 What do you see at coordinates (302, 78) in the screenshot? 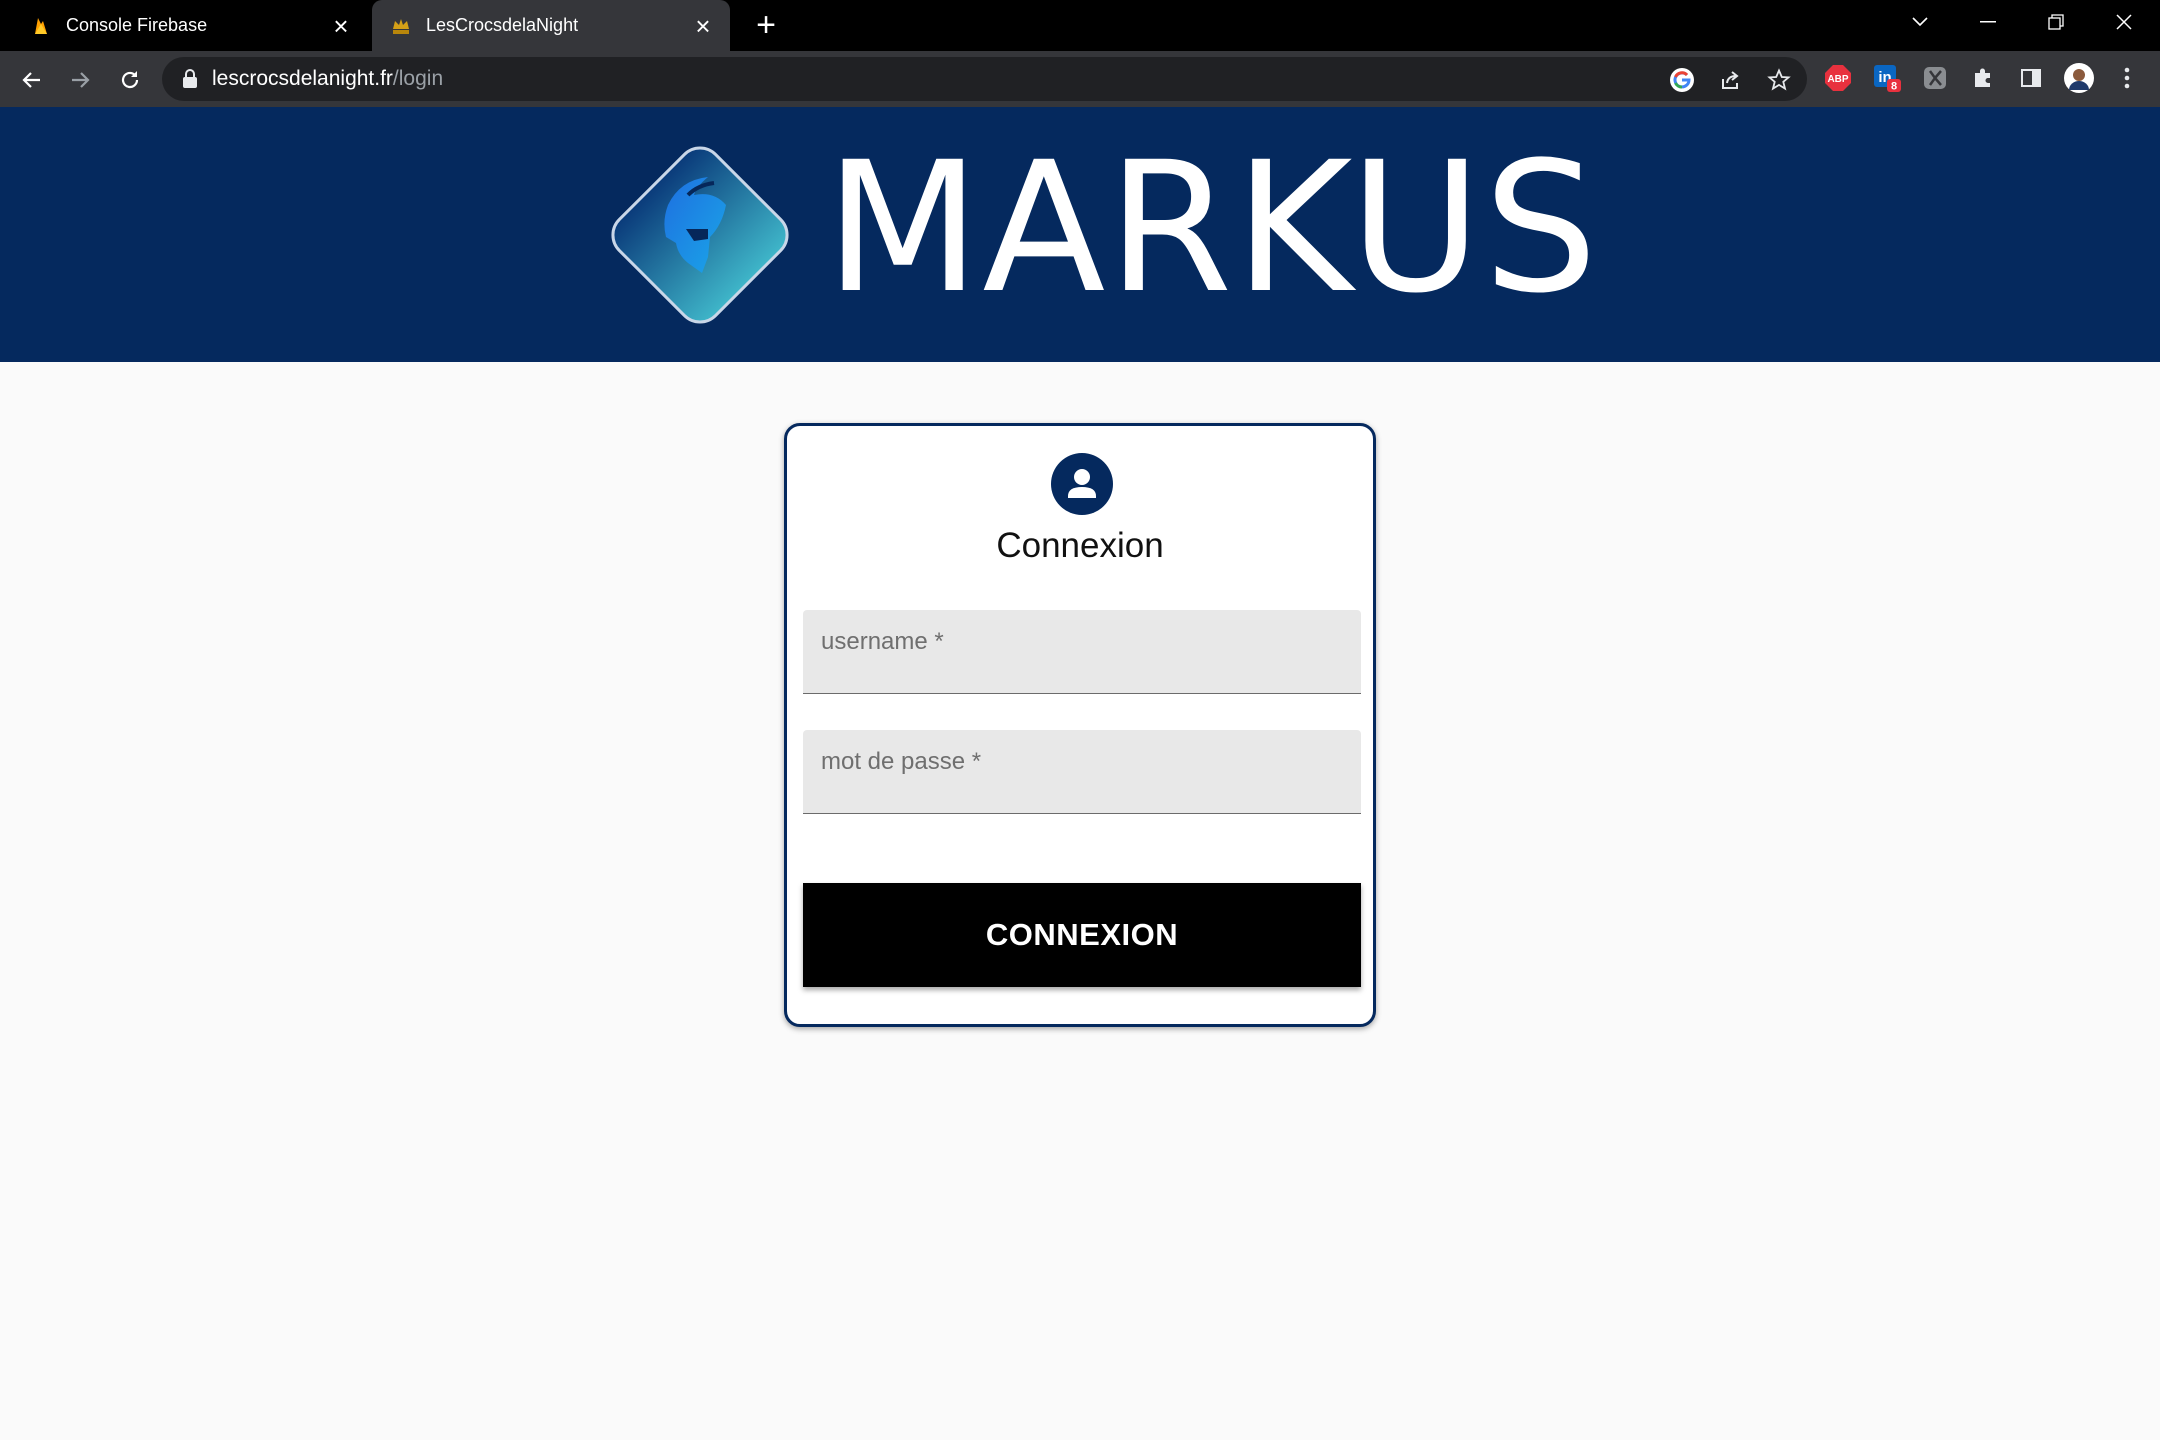
I see `url-host: lescrocsdelanight.fr` at bounding box center [302, 78].